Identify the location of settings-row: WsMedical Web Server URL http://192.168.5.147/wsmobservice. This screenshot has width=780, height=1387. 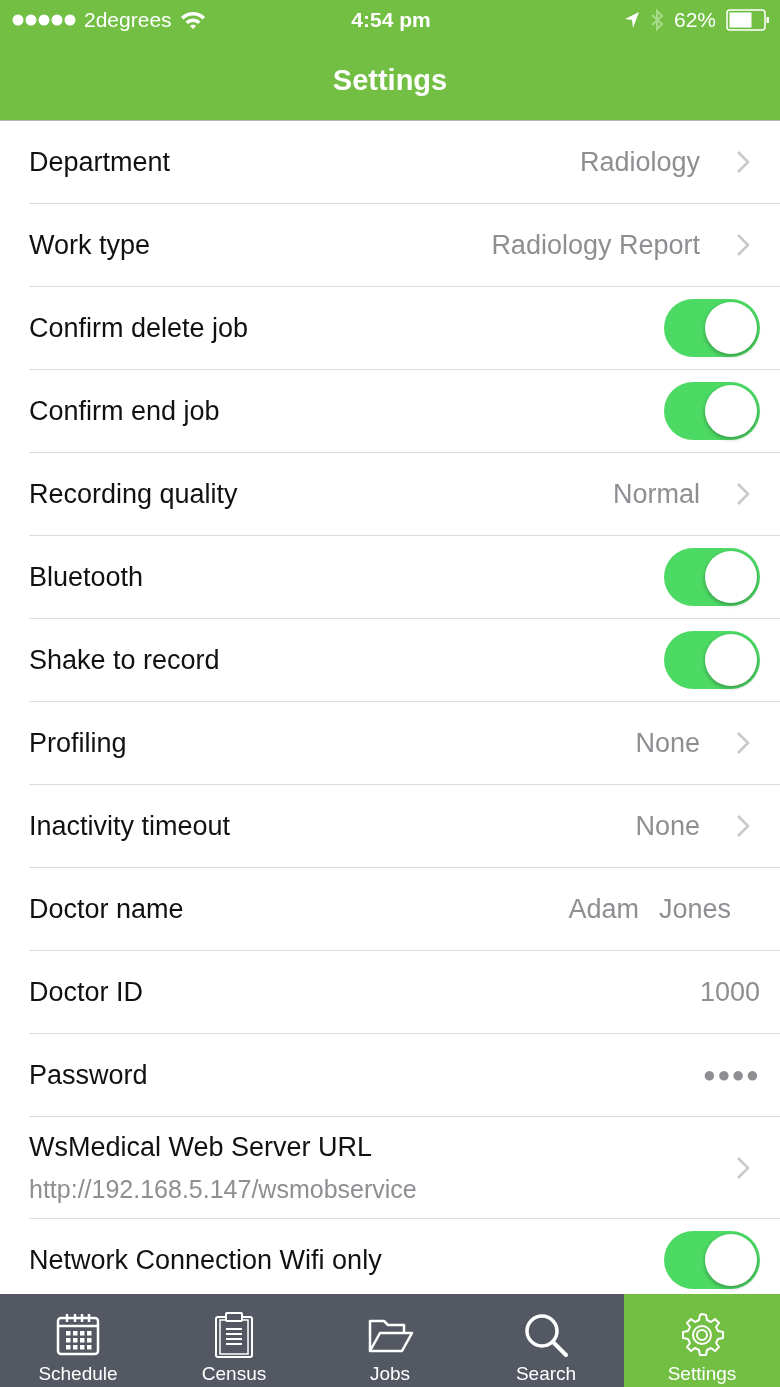
(390, 1168).